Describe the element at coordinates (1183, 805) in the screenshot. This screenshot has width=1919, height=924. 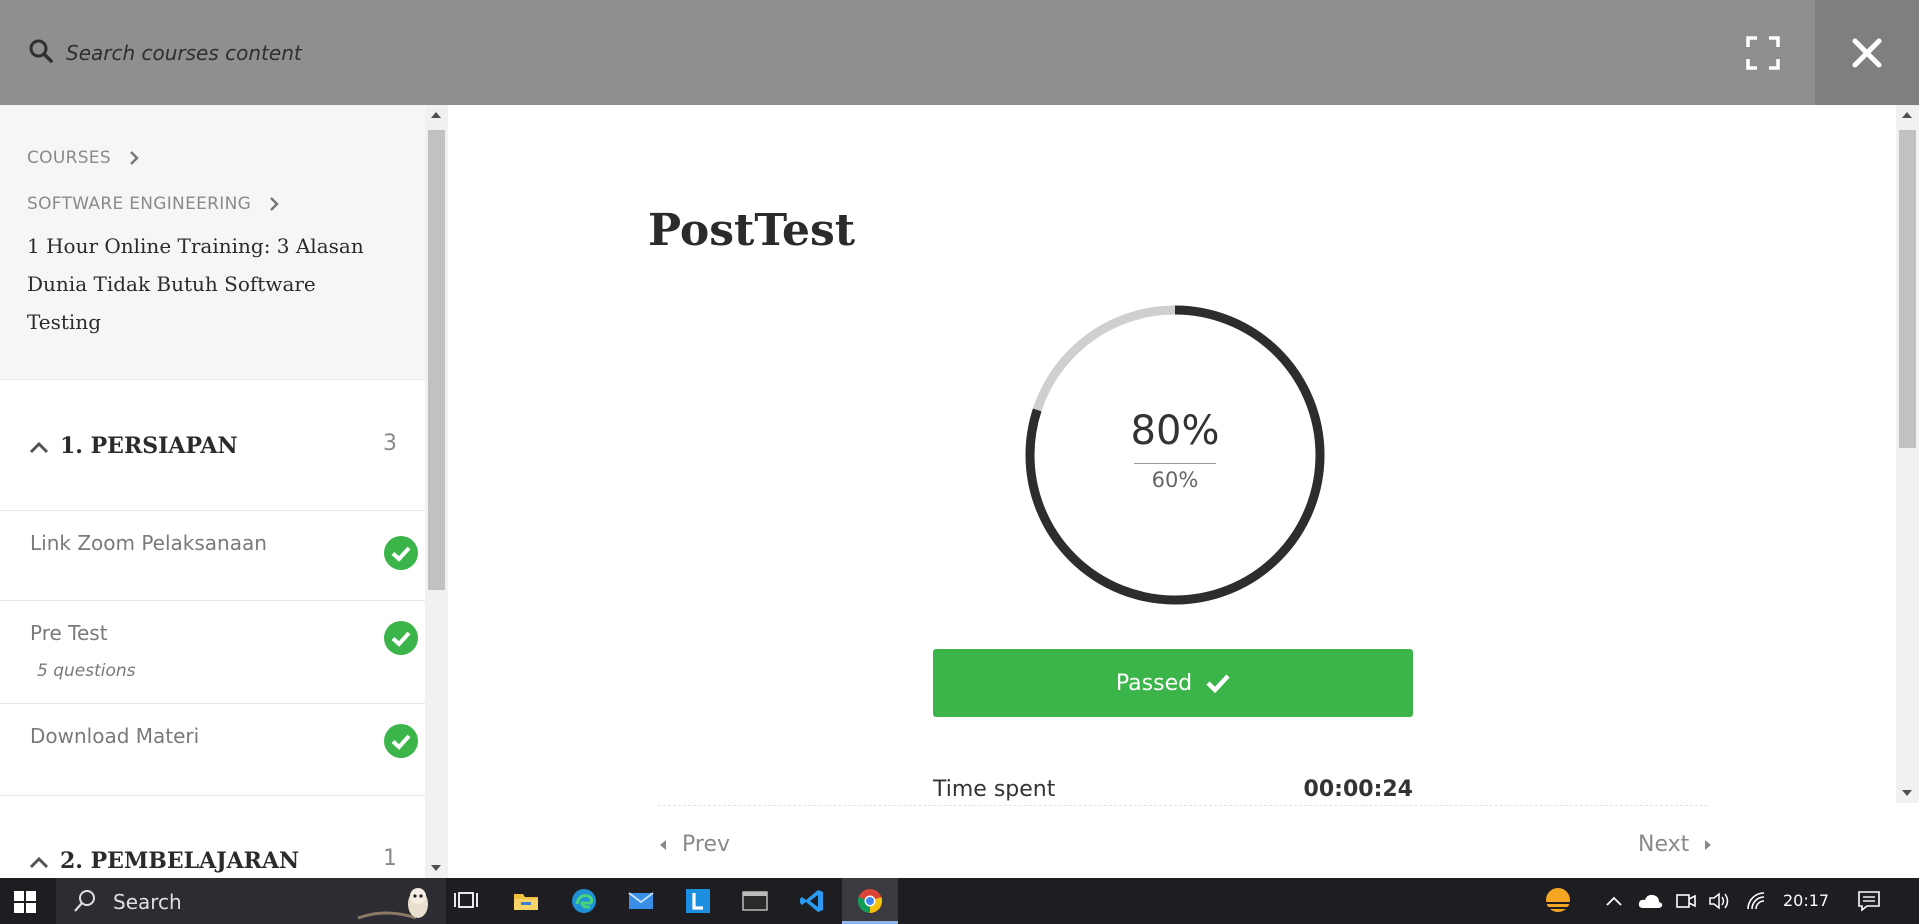
I see `divider` at that location.